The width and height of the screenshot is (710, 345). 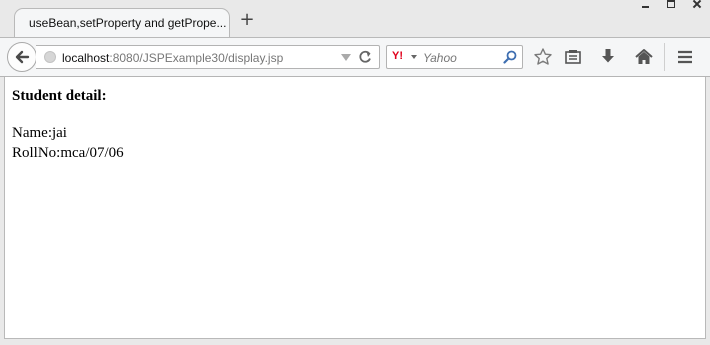 What do you see at coordinates (39, 133) in the screenshot?
I see `student-name: Name:jai` at bounding box center [39, 133].